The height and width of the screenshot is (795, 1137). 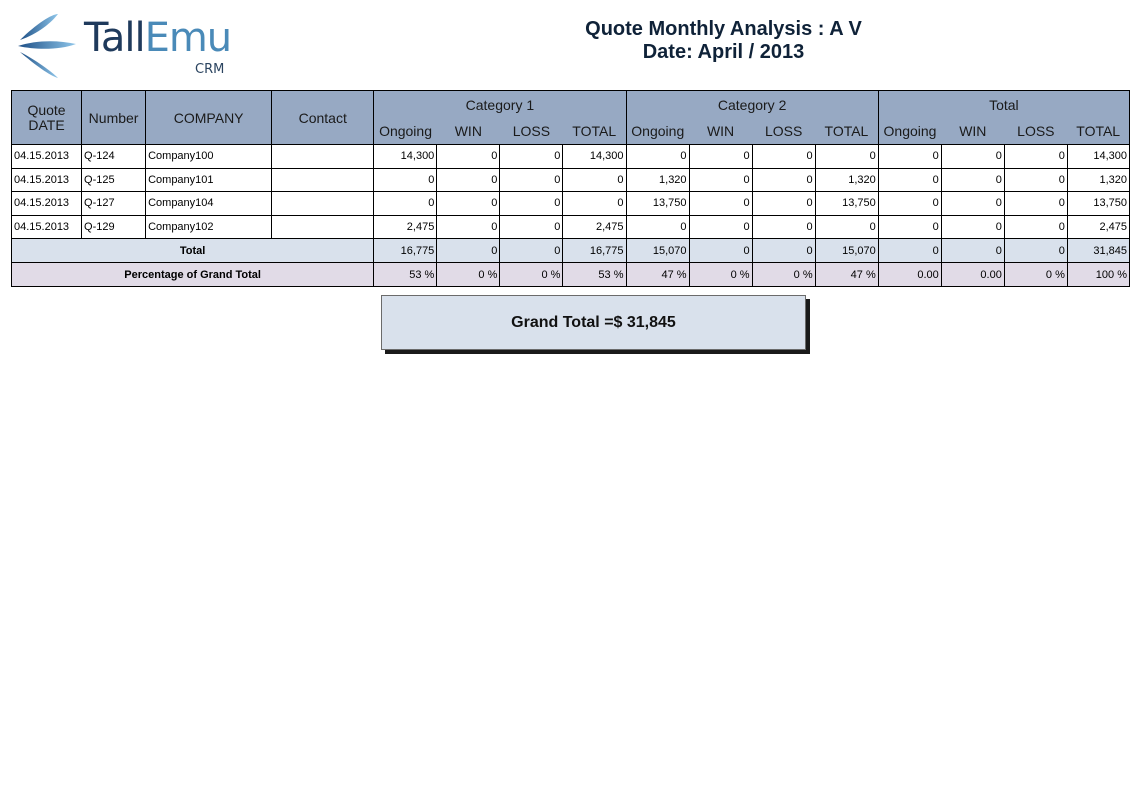 What do you see at coordinates (323, 117) in the screenshot?
I see `col-header-contact: Contact` at bounding box center [323, 117].